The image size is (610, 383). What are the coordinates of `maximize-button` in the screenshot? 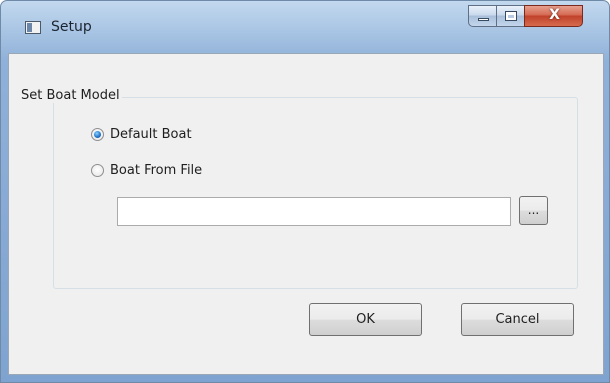 It's located at (510, 16).